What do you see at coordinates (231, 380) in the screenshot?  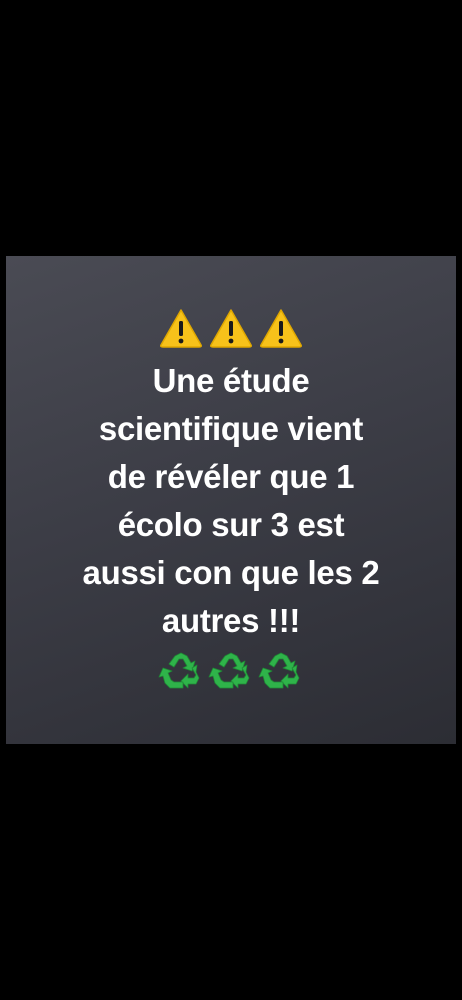 I see `text-line: Une étude` at bounding box center [231, 380].